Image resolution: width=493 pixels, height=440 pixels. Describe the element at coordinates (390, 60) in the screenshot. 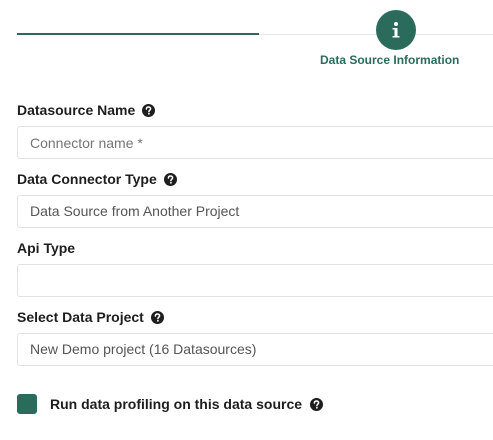

I see `step-label: Data Source Information` at that location.